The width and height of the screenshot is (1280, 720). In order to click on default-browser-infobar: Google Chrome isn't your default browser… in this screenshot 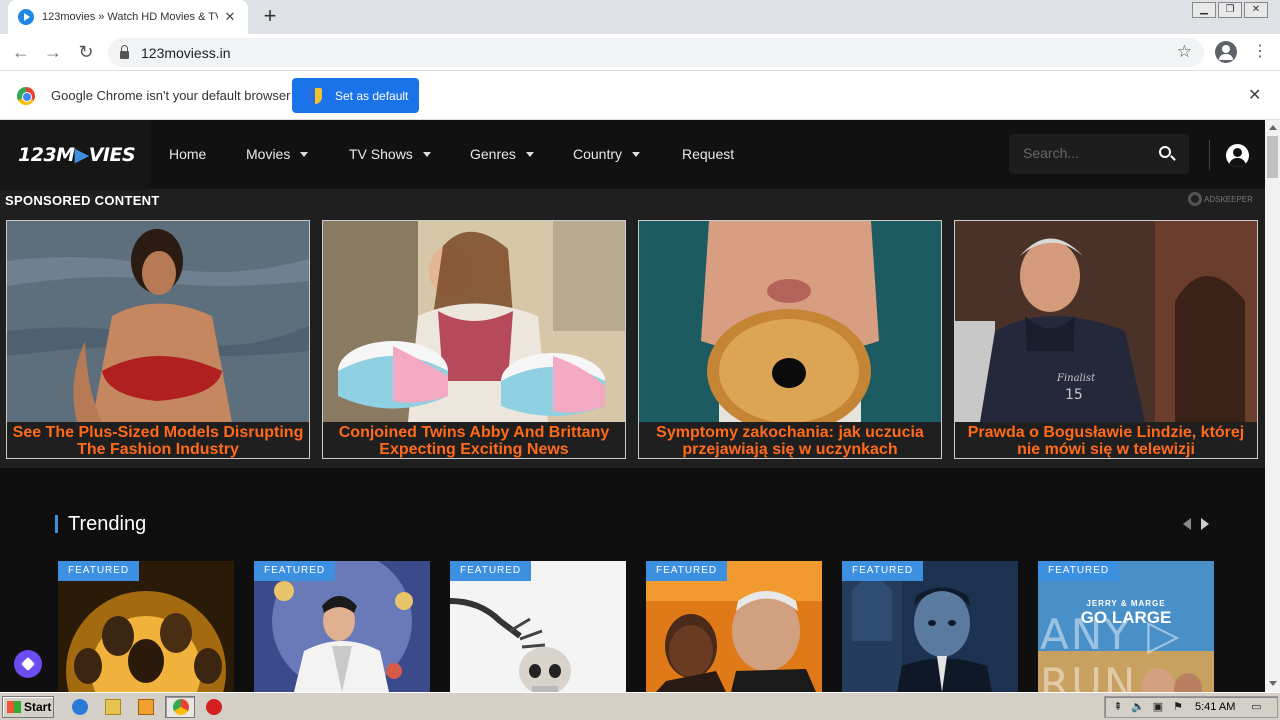, I will do `click(640, 95)`.